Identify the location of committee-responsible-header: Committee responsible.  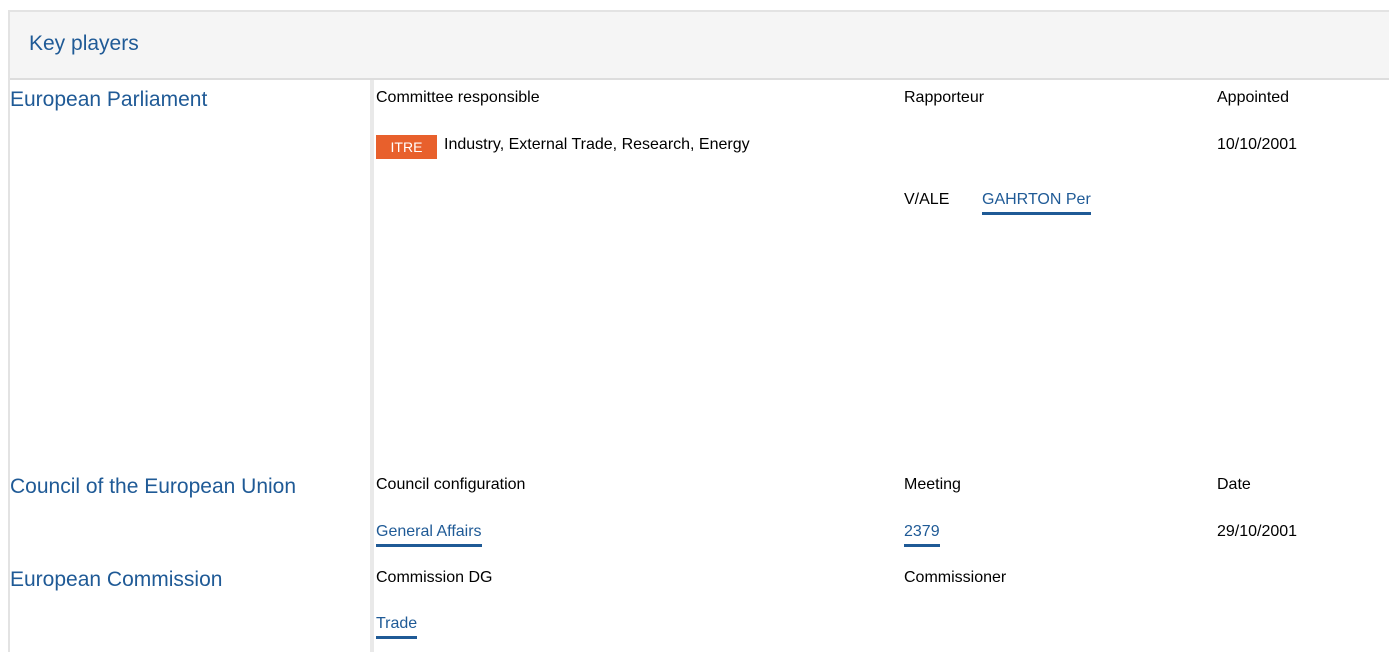
(458, 97).